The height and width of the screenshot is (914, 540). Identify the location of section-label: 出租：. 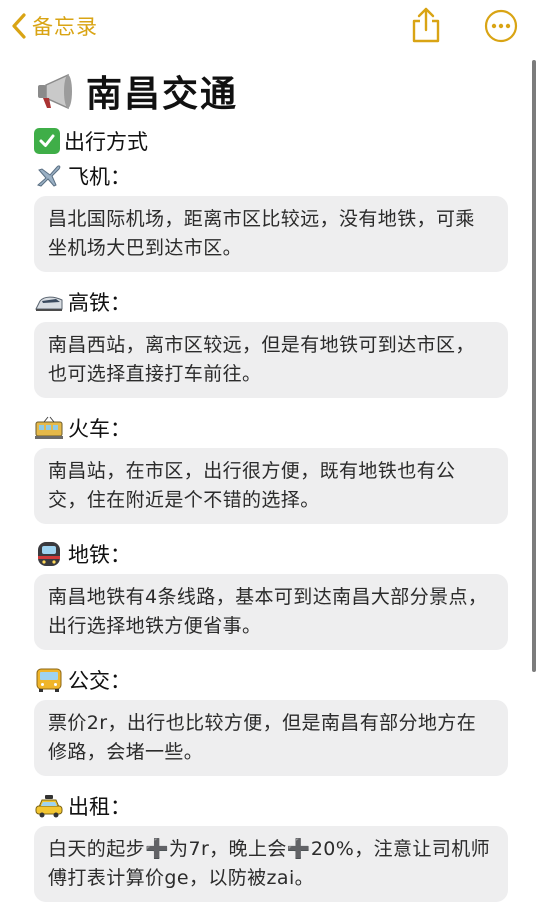
(99, 807).